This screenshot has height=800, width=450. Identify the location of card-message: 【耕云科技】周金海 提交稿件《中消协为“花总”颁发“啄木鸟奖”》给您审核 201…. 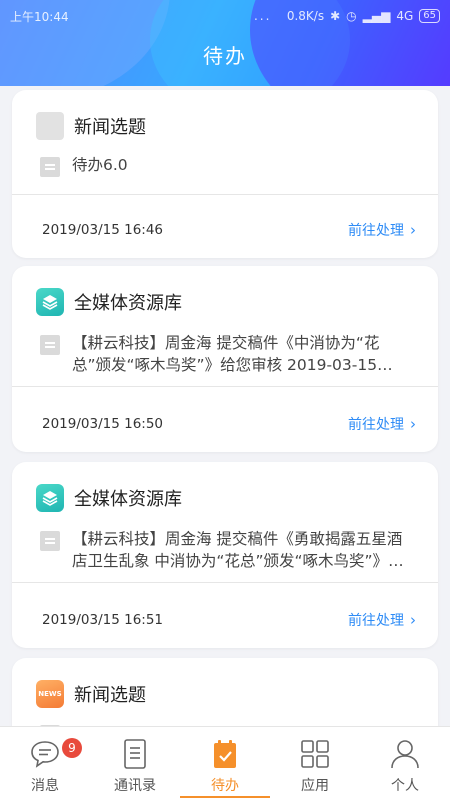
(226, 354).